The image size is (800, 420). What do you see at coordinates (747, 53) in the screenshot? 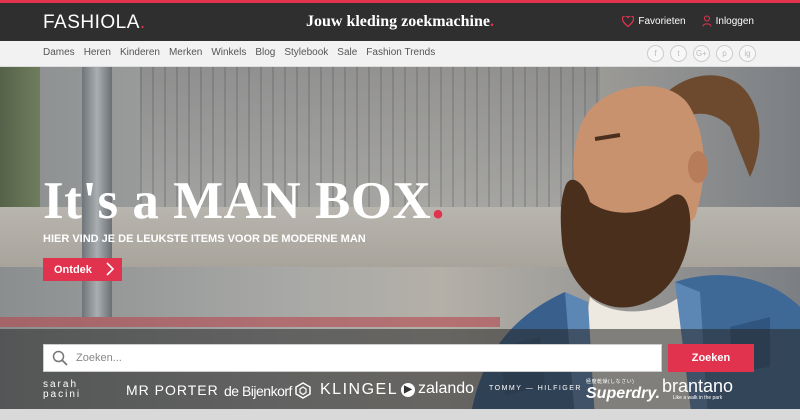
I see `instagram-icon: ig` at bounding box center [747, 53].